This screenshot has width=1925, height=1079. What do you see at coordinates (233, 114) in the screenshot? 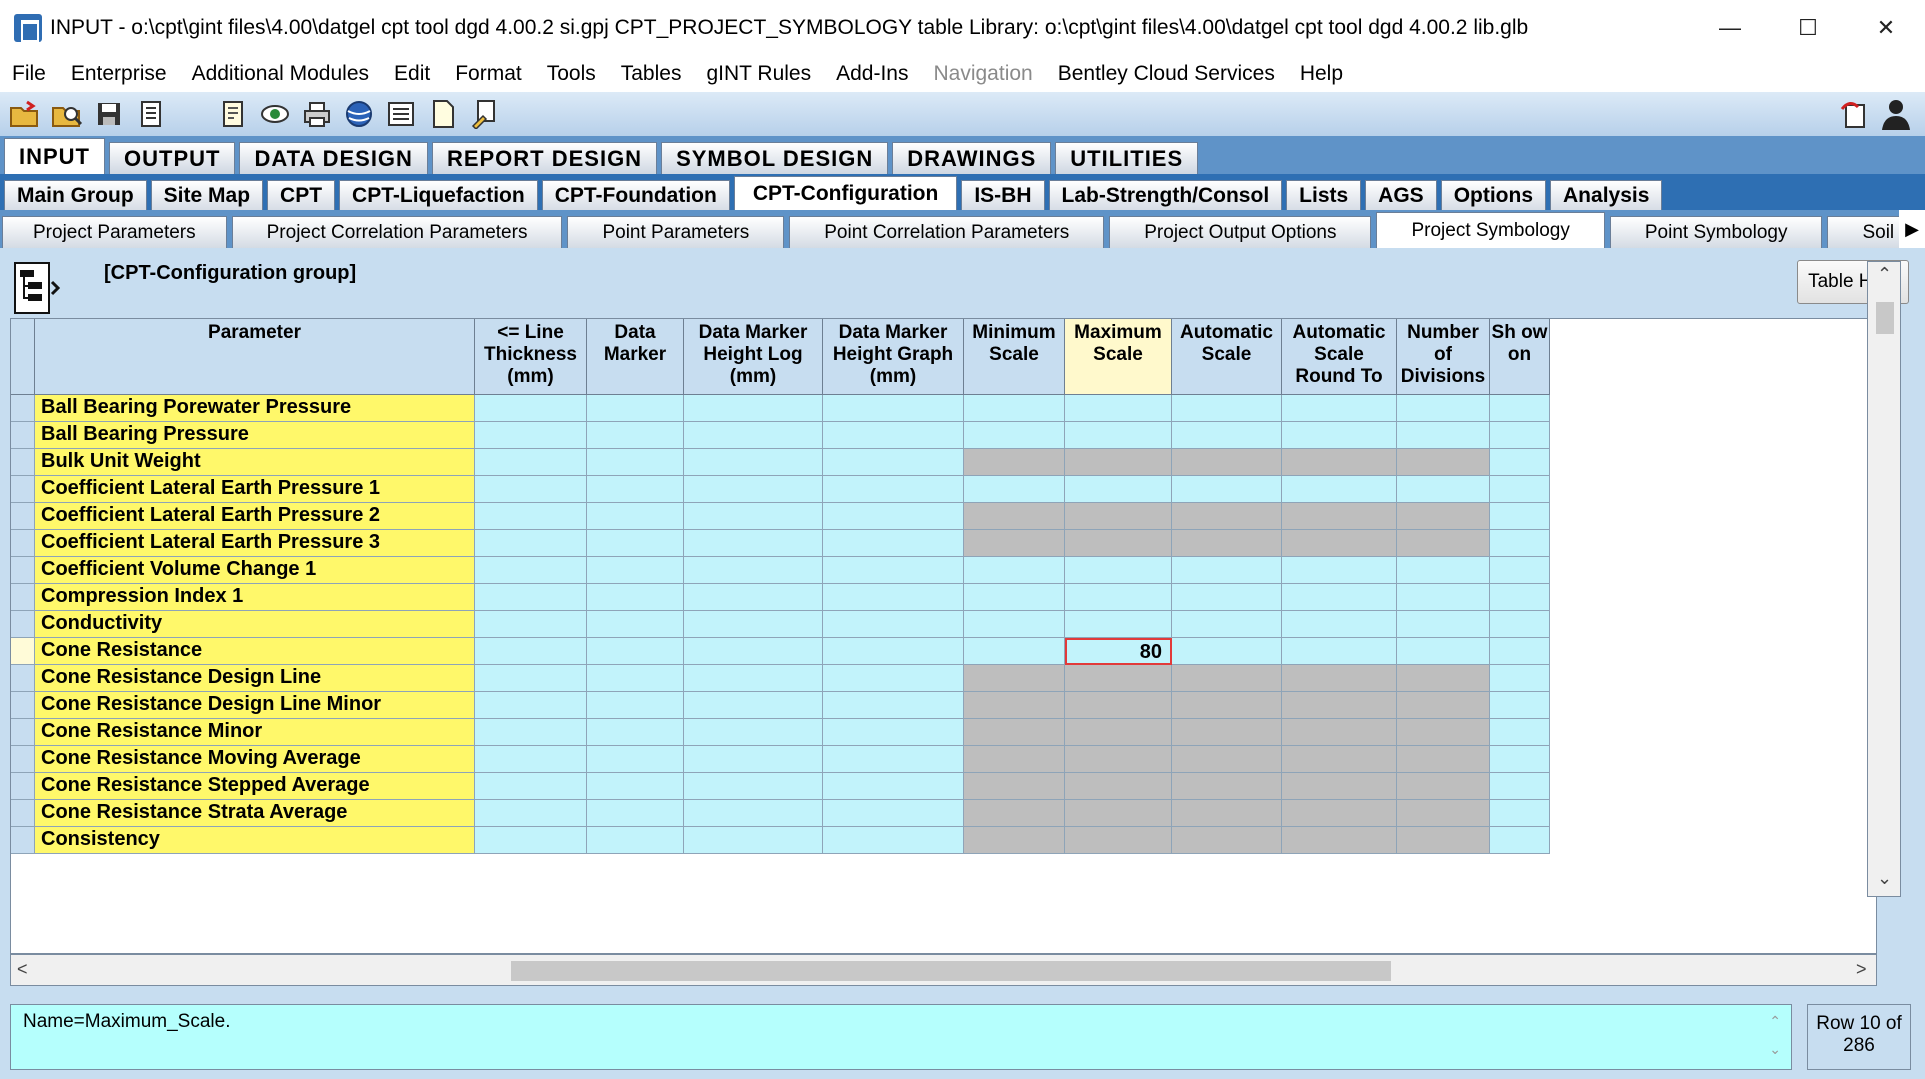
I see `report-icon` at bounding box center [233, 114].